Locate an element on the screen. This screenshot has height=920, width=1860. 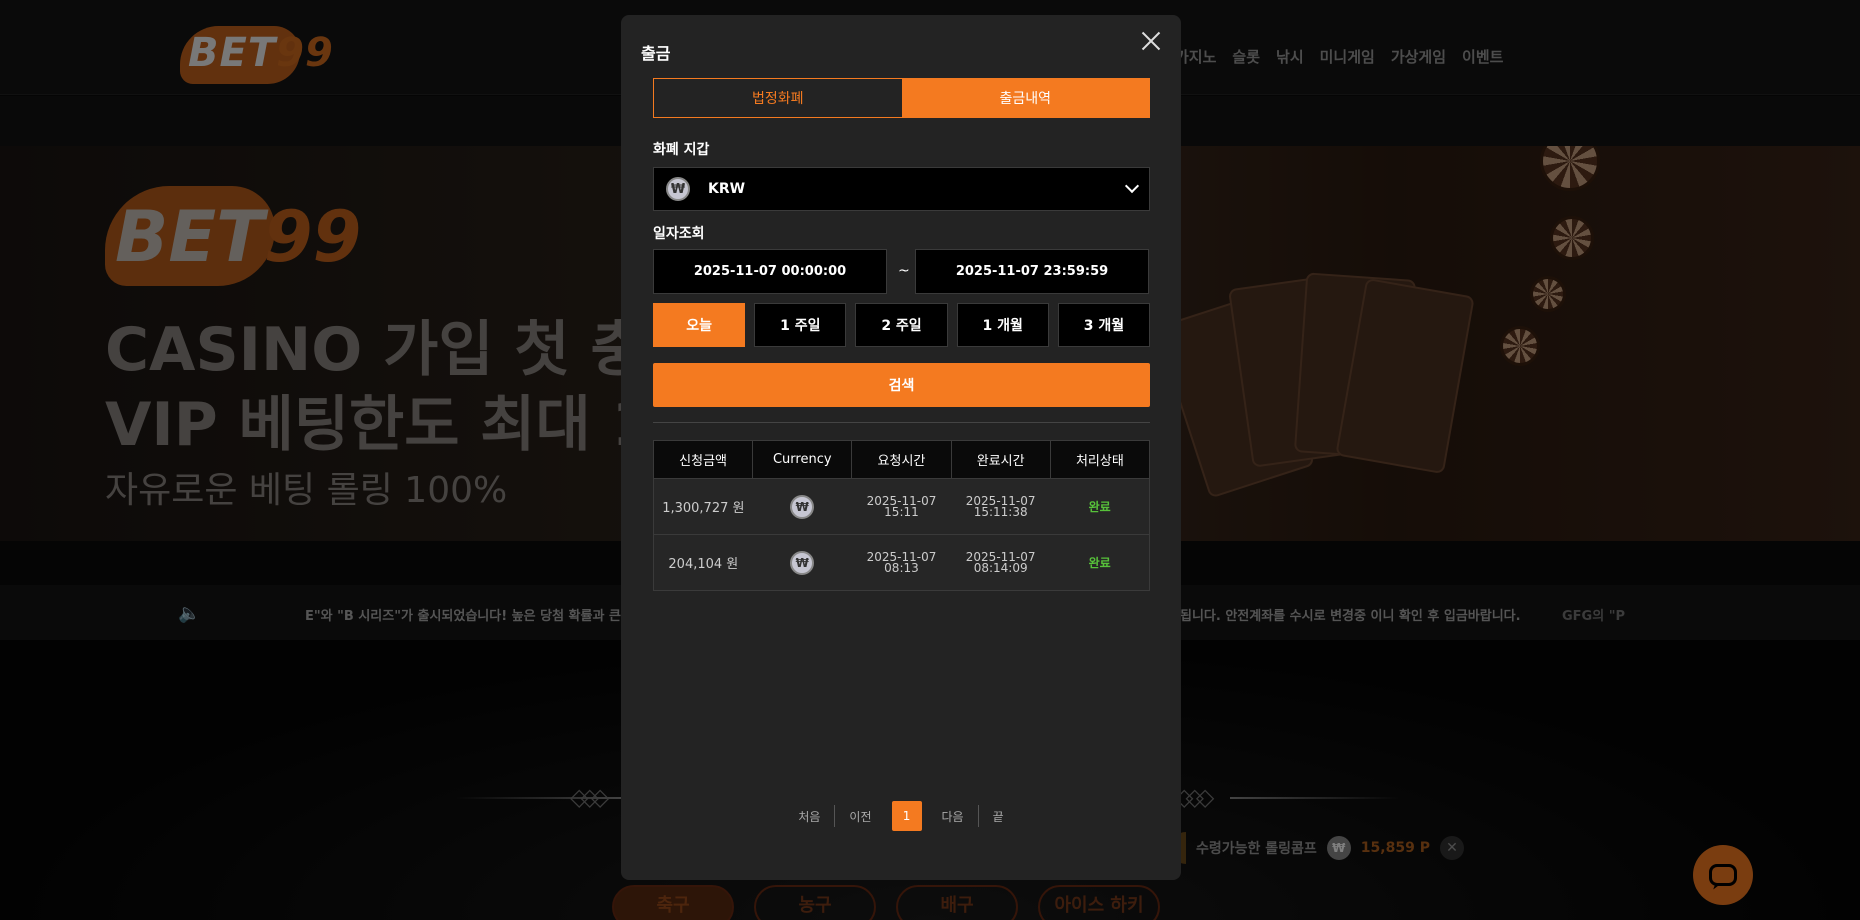
period-buttons: 오늘 1 주일 2 주일 1 개월 3 개월 is located at coordinates (902, 325).